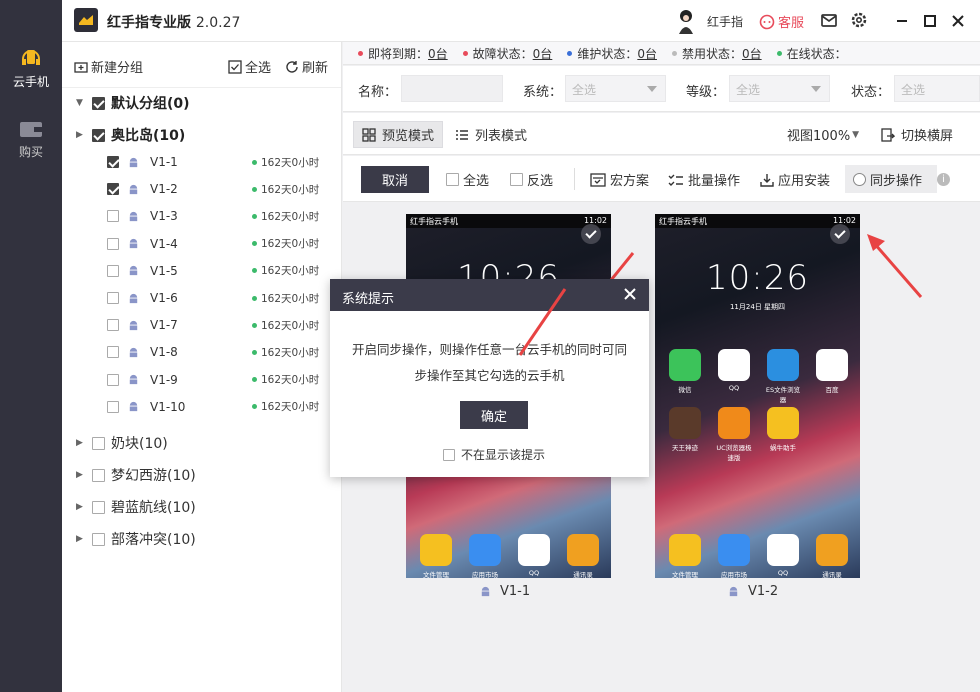 The height and width of the screenshot is (692, 980). Describe the element at coordinates (781, 21) in the screenshot. I see `service-button: 客服` at that location.